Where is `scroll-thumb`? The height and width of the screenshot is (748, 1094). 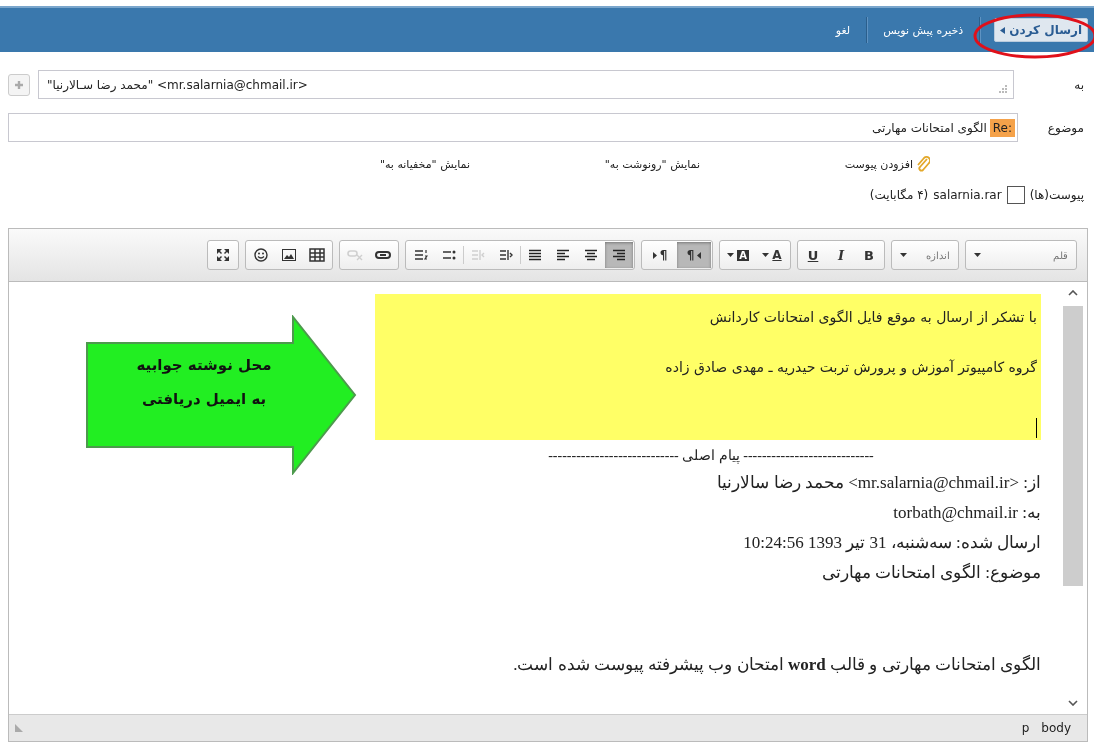
scroll-thumb is located at coordinates (1073, 446).